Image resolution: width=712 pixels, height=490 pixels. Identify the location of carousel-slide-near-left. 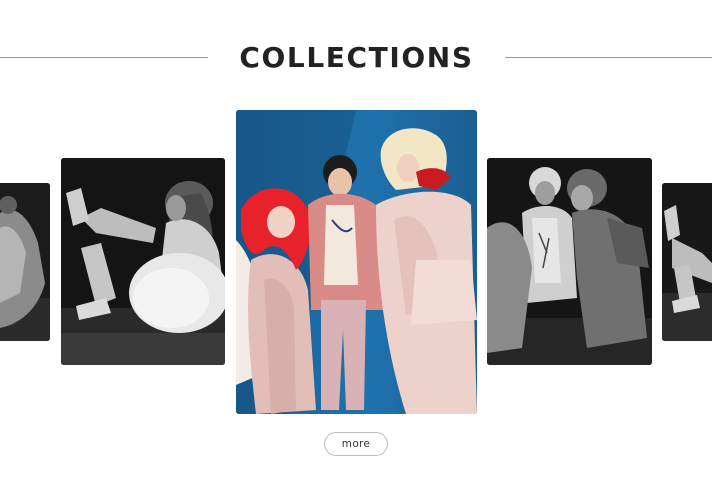
(143, 261).